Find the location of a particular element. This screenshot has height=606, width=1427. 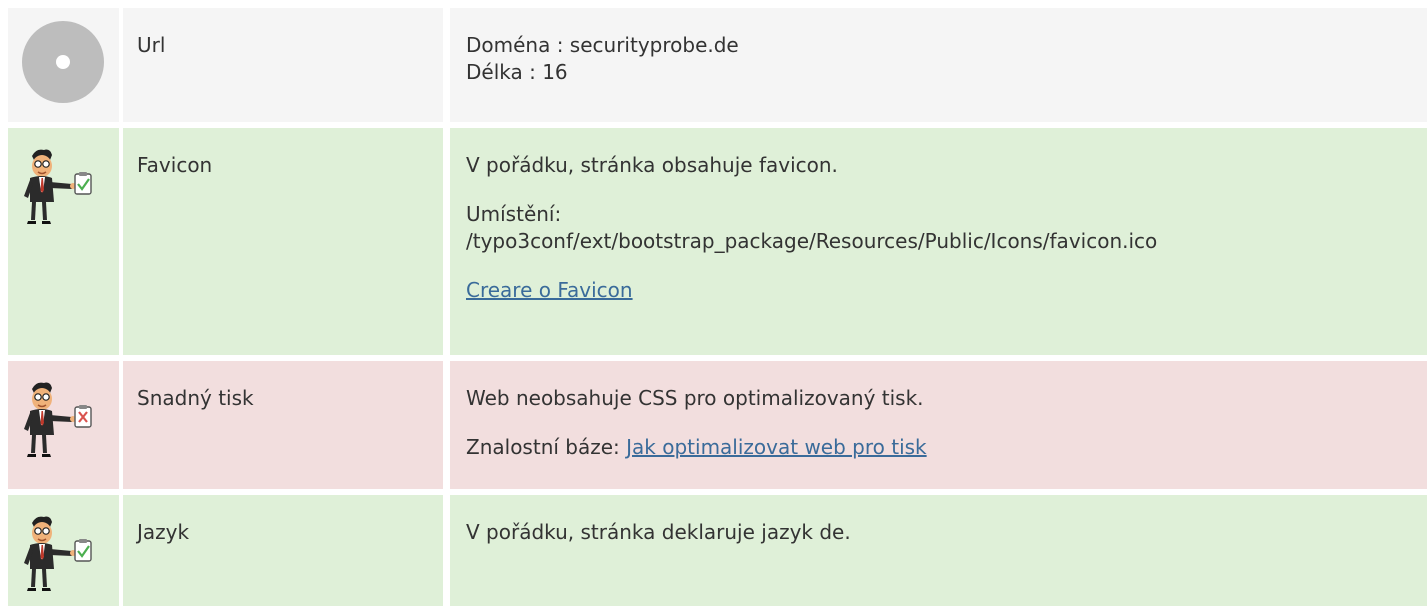

row-label: Favicon is located at coordinates (175, 165).